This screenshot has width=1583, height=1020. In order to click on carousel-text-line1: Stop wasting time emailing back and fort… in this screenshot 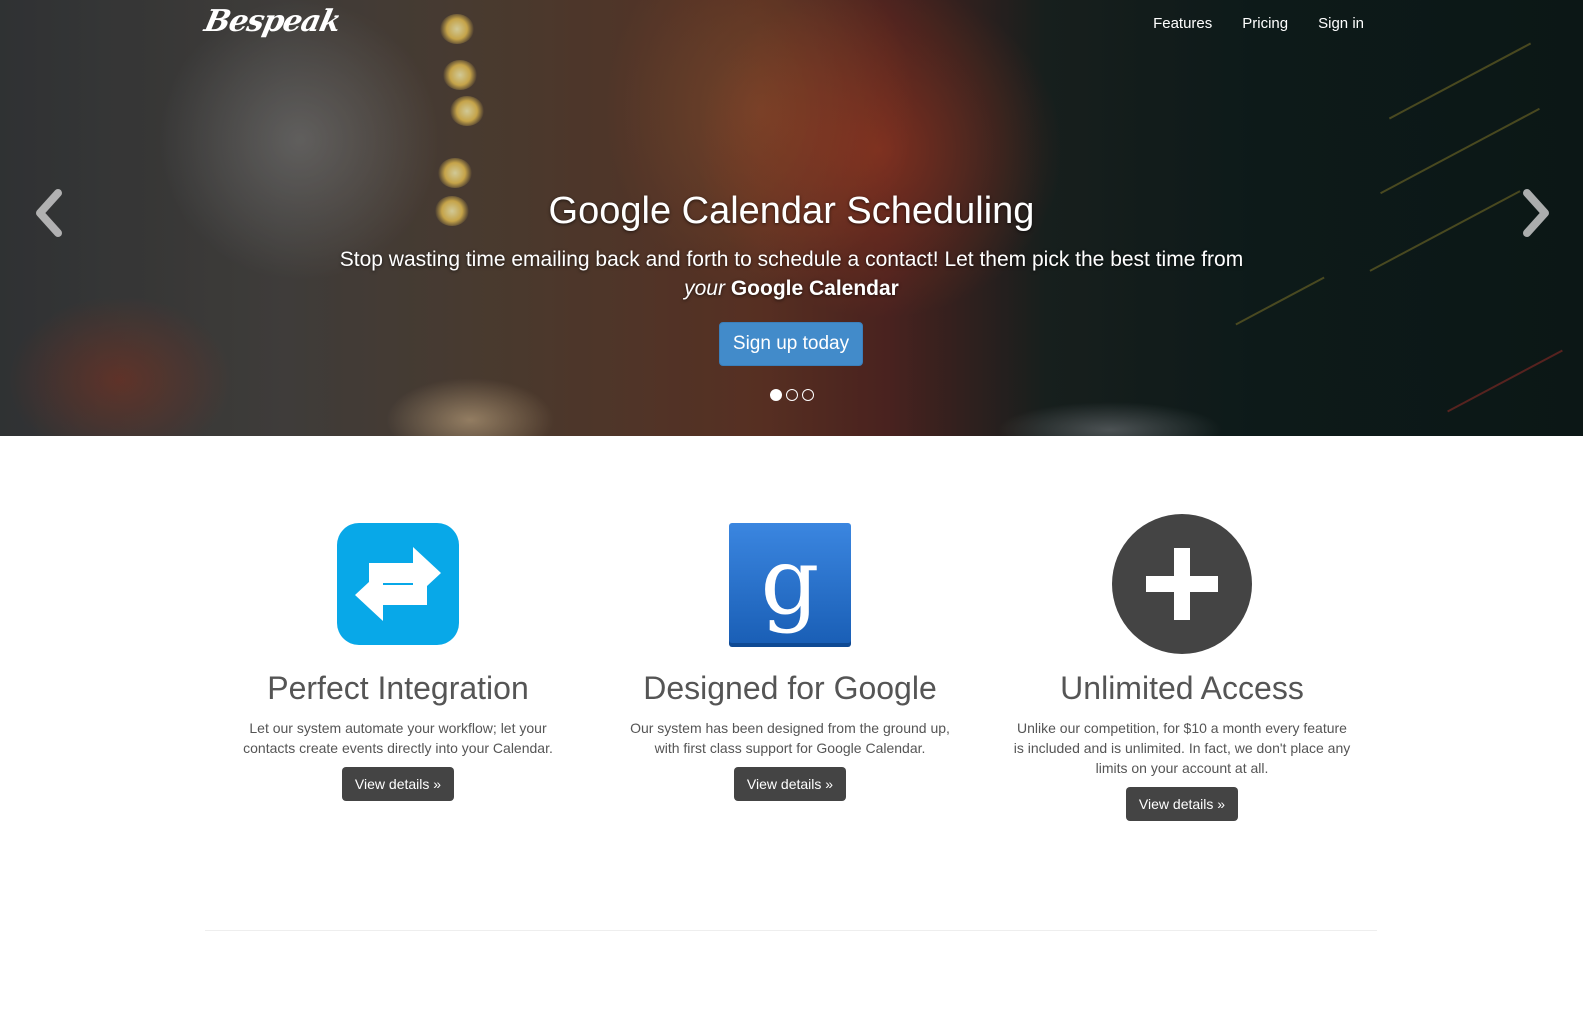, I will do `click(791, 259)`.